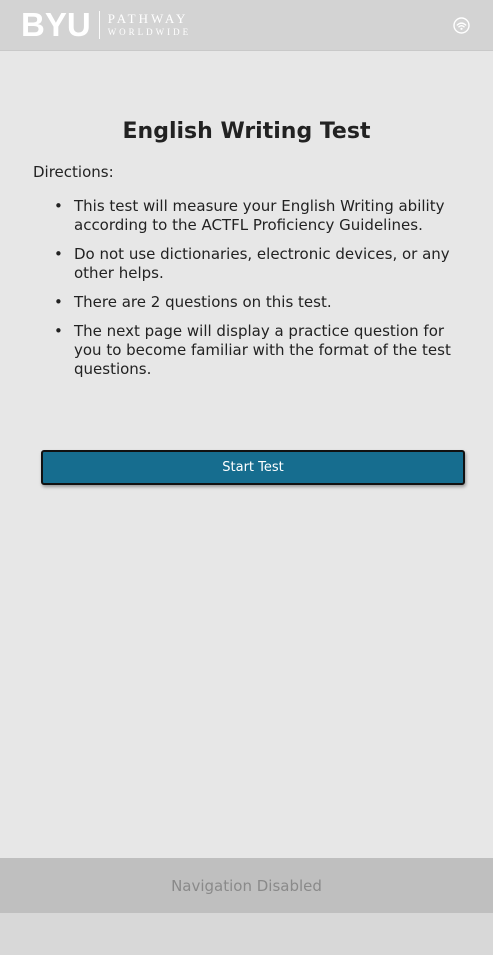  Describe the element at coordinates (56, 24) in the screenshot. I see `logo-byu-text: BYU` at that location.